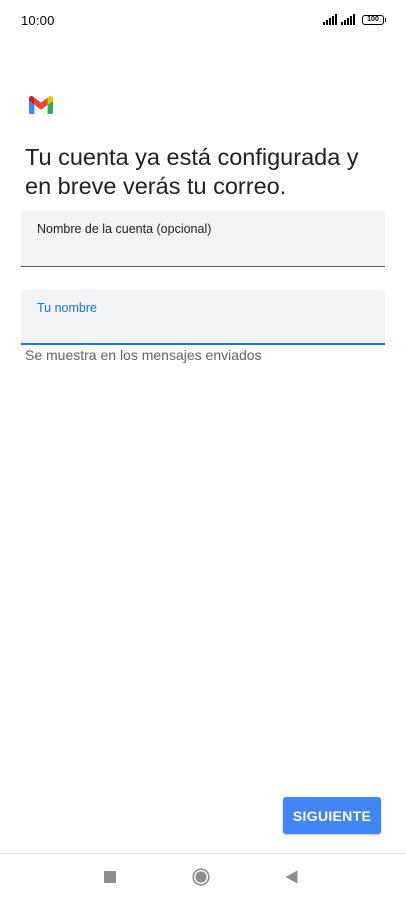  I want to click on your-name-label: Tu nombre, so click(67, 308).